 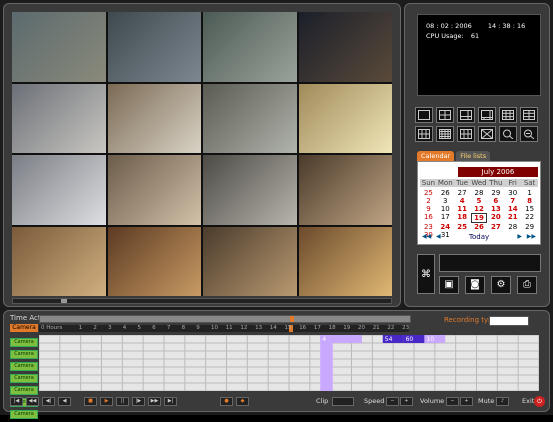 What do you see at coordinates (531, 237) in the screenshot?
I see `next-year-icon: ▶▶` at bounding box center [531, 237].